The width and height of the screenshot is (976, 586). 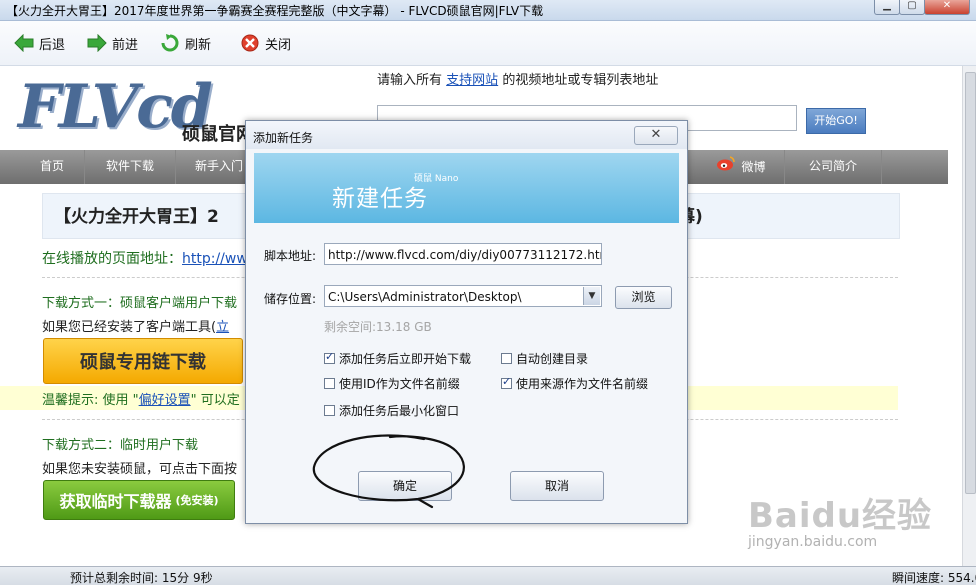 What do you see at coordinates (170, 43) in the screenshot?
I see `refresh-icon` at bounding box center [170, 43].